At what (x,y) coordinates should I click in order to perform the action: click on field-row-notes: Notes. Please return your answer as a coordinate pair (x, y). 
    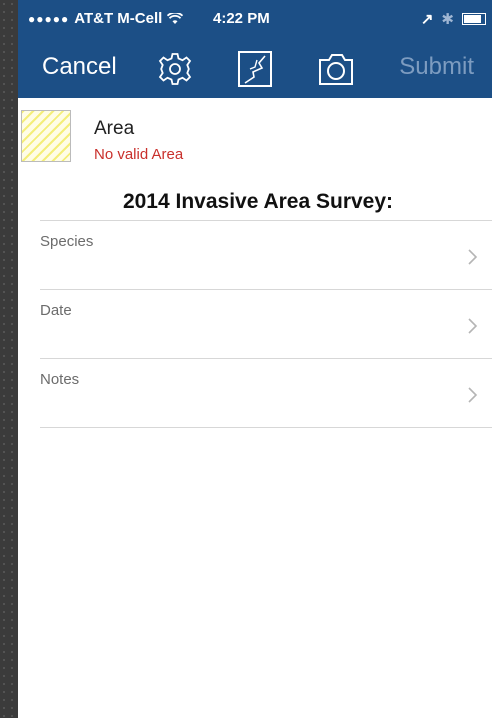
    Looking at the image, I should click on (266, 393).